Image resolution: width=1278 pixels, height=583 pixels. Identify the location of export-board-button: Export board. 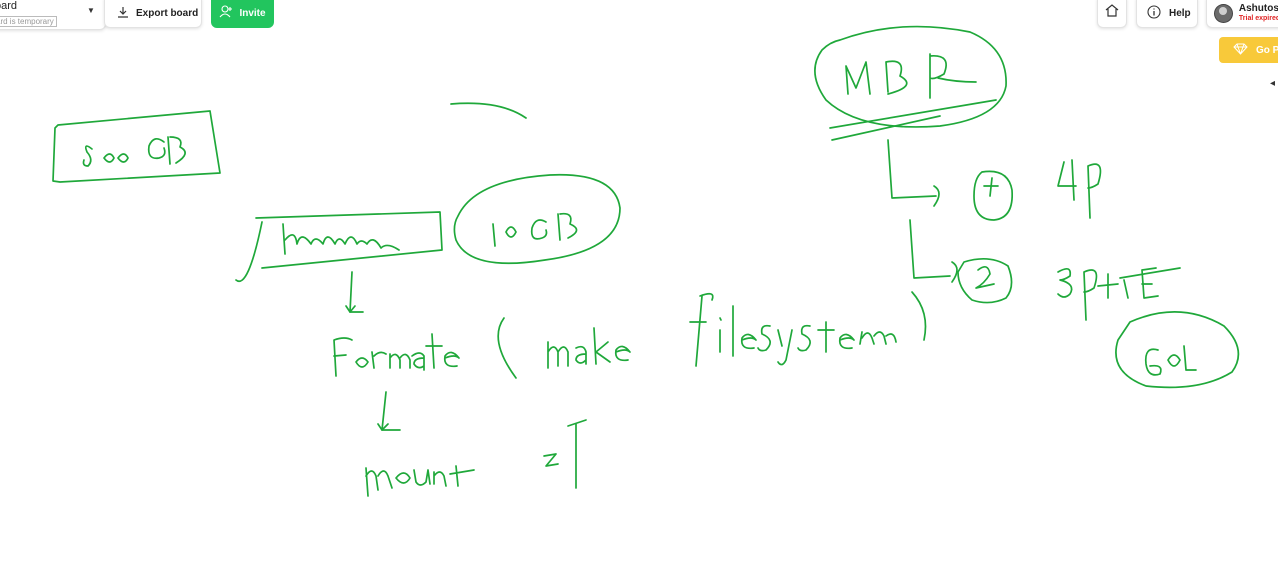
(153, 14).